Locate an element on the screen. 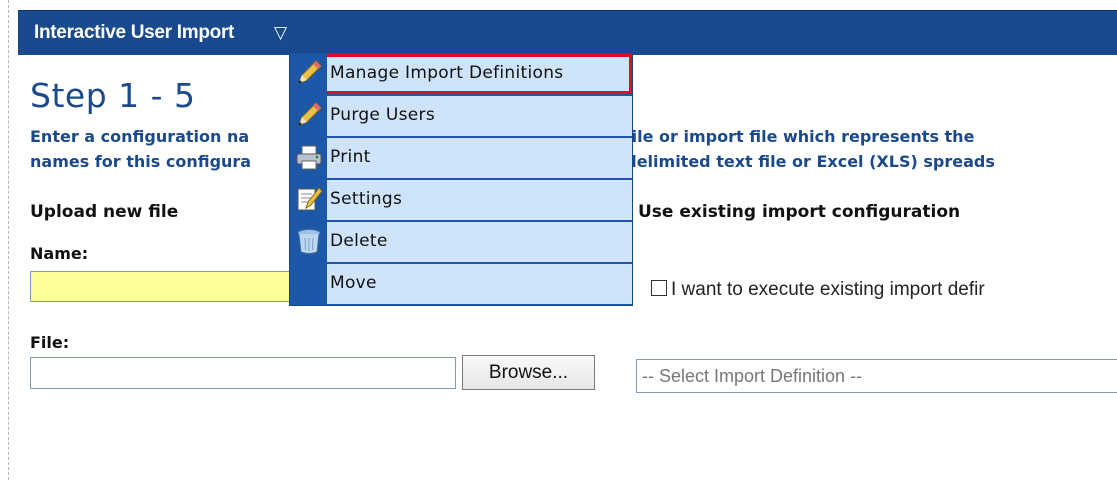 The image size is (1117, 480). page-header-title: Interactive User Import is located at coordinates (134, 32).